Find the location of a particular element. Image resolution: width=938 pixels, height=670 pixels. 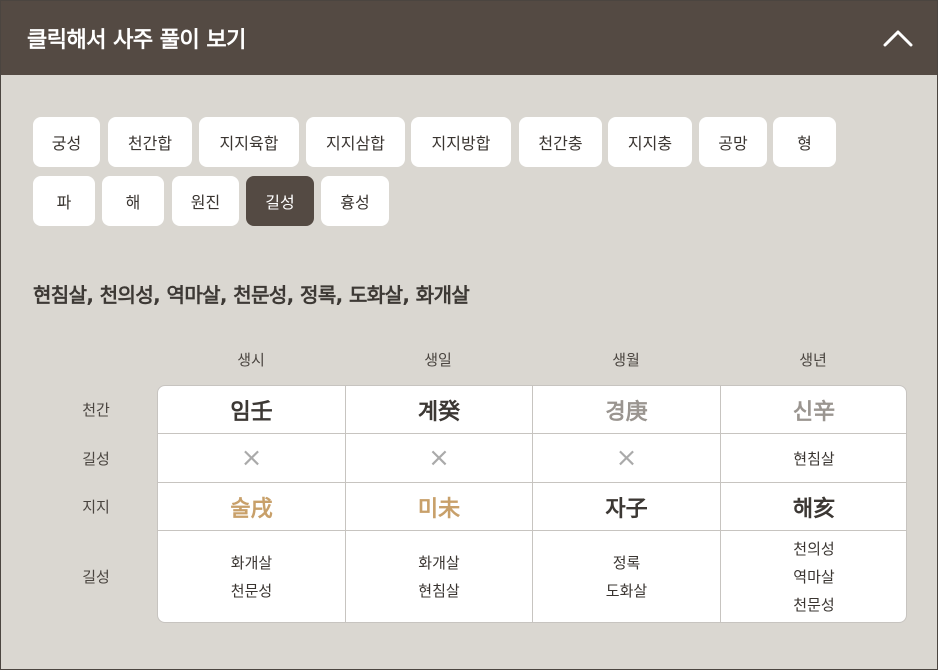

star-label: 현침살 is located at coordinates (439, 591).